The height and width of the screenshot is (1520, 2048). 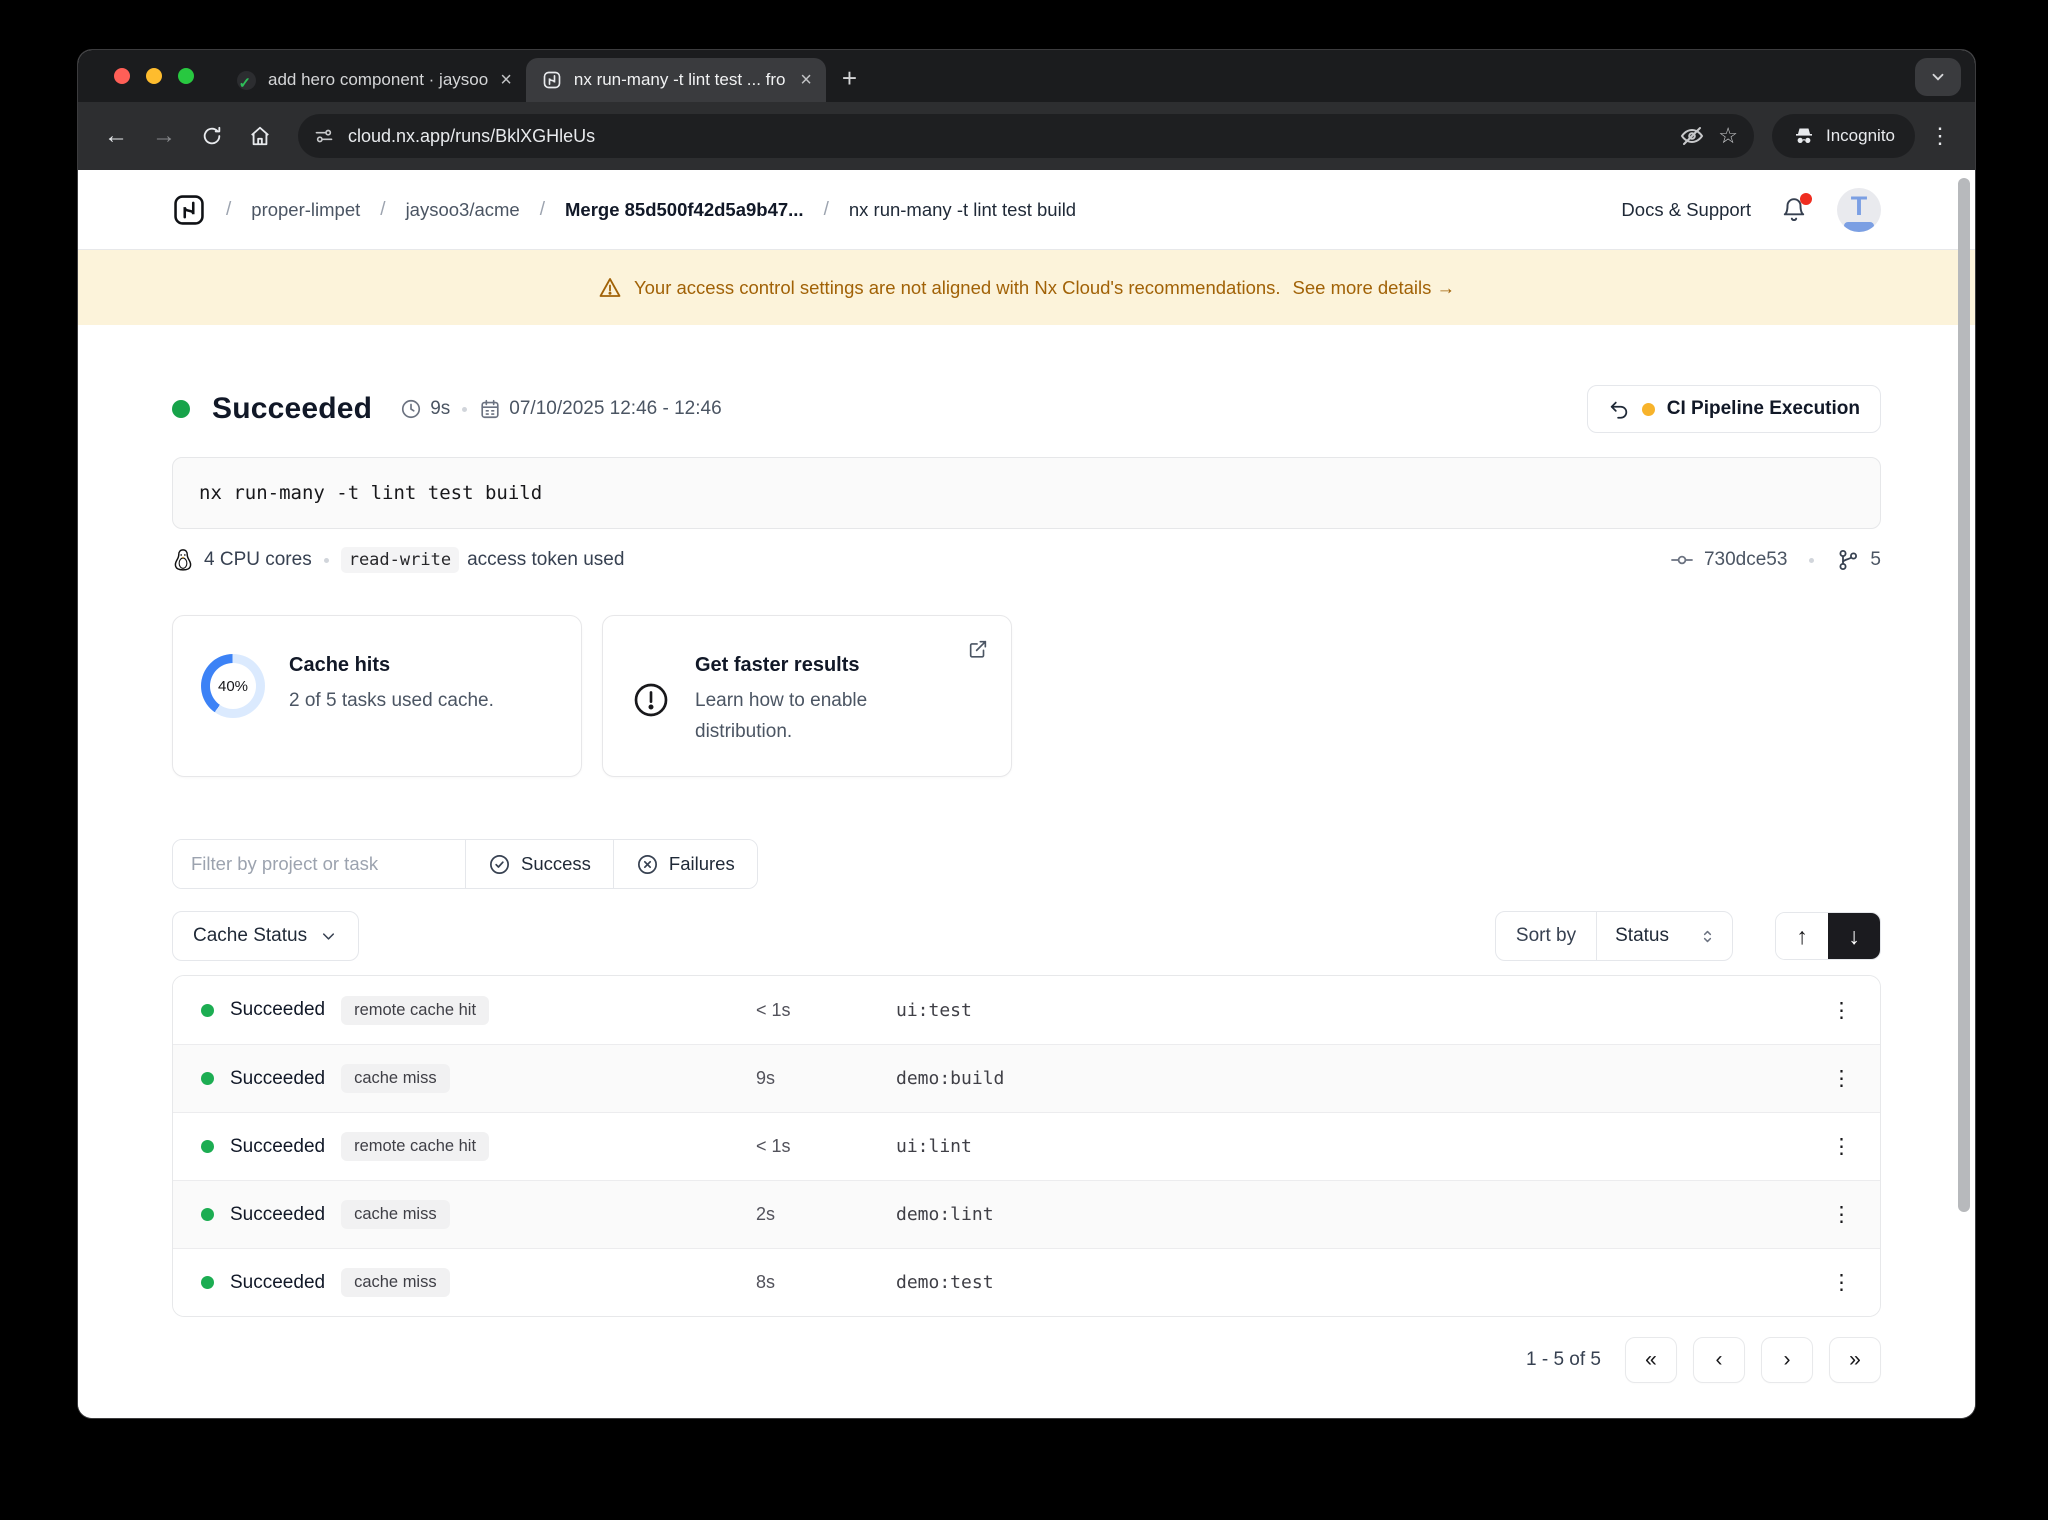 I want to click on banner-see-more-link: See more details →, so click(x=1374, y=288).